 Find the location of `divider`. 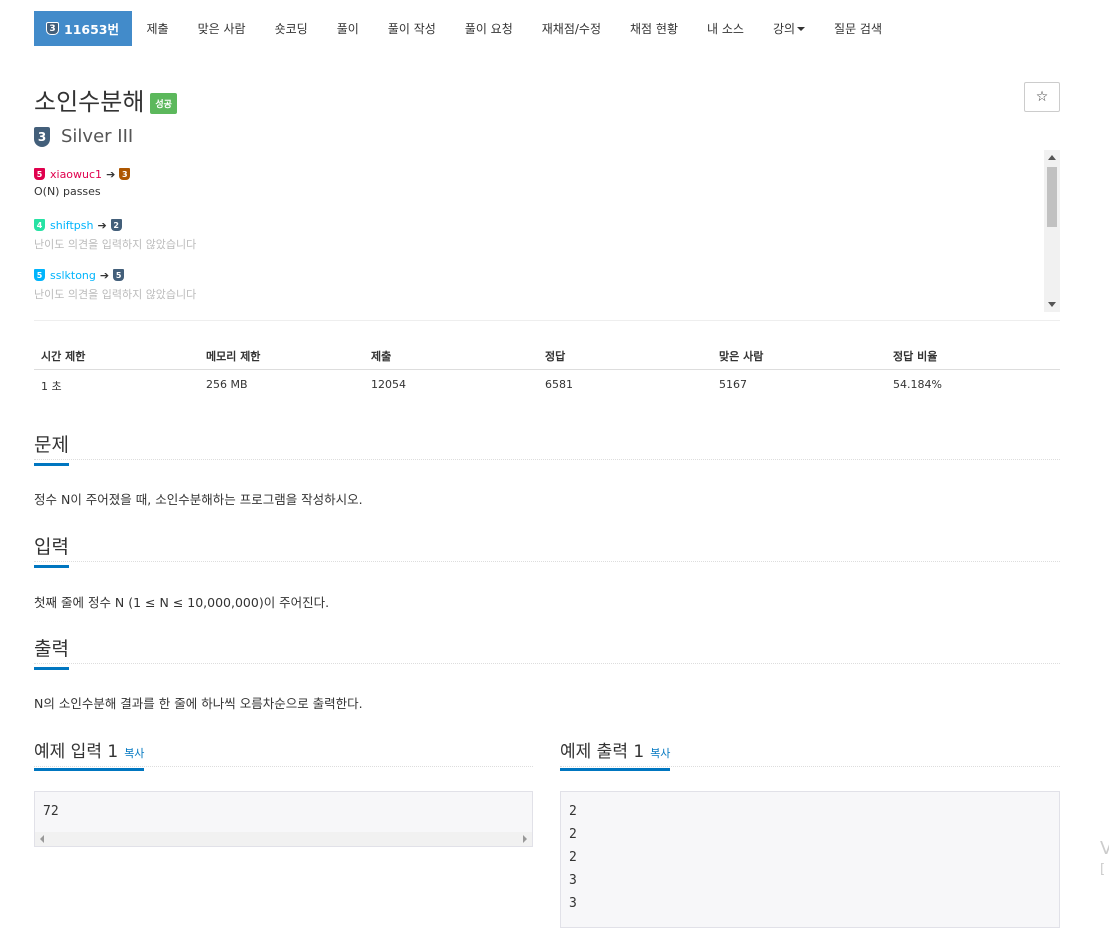

divider is located at coordinates (547, 320).